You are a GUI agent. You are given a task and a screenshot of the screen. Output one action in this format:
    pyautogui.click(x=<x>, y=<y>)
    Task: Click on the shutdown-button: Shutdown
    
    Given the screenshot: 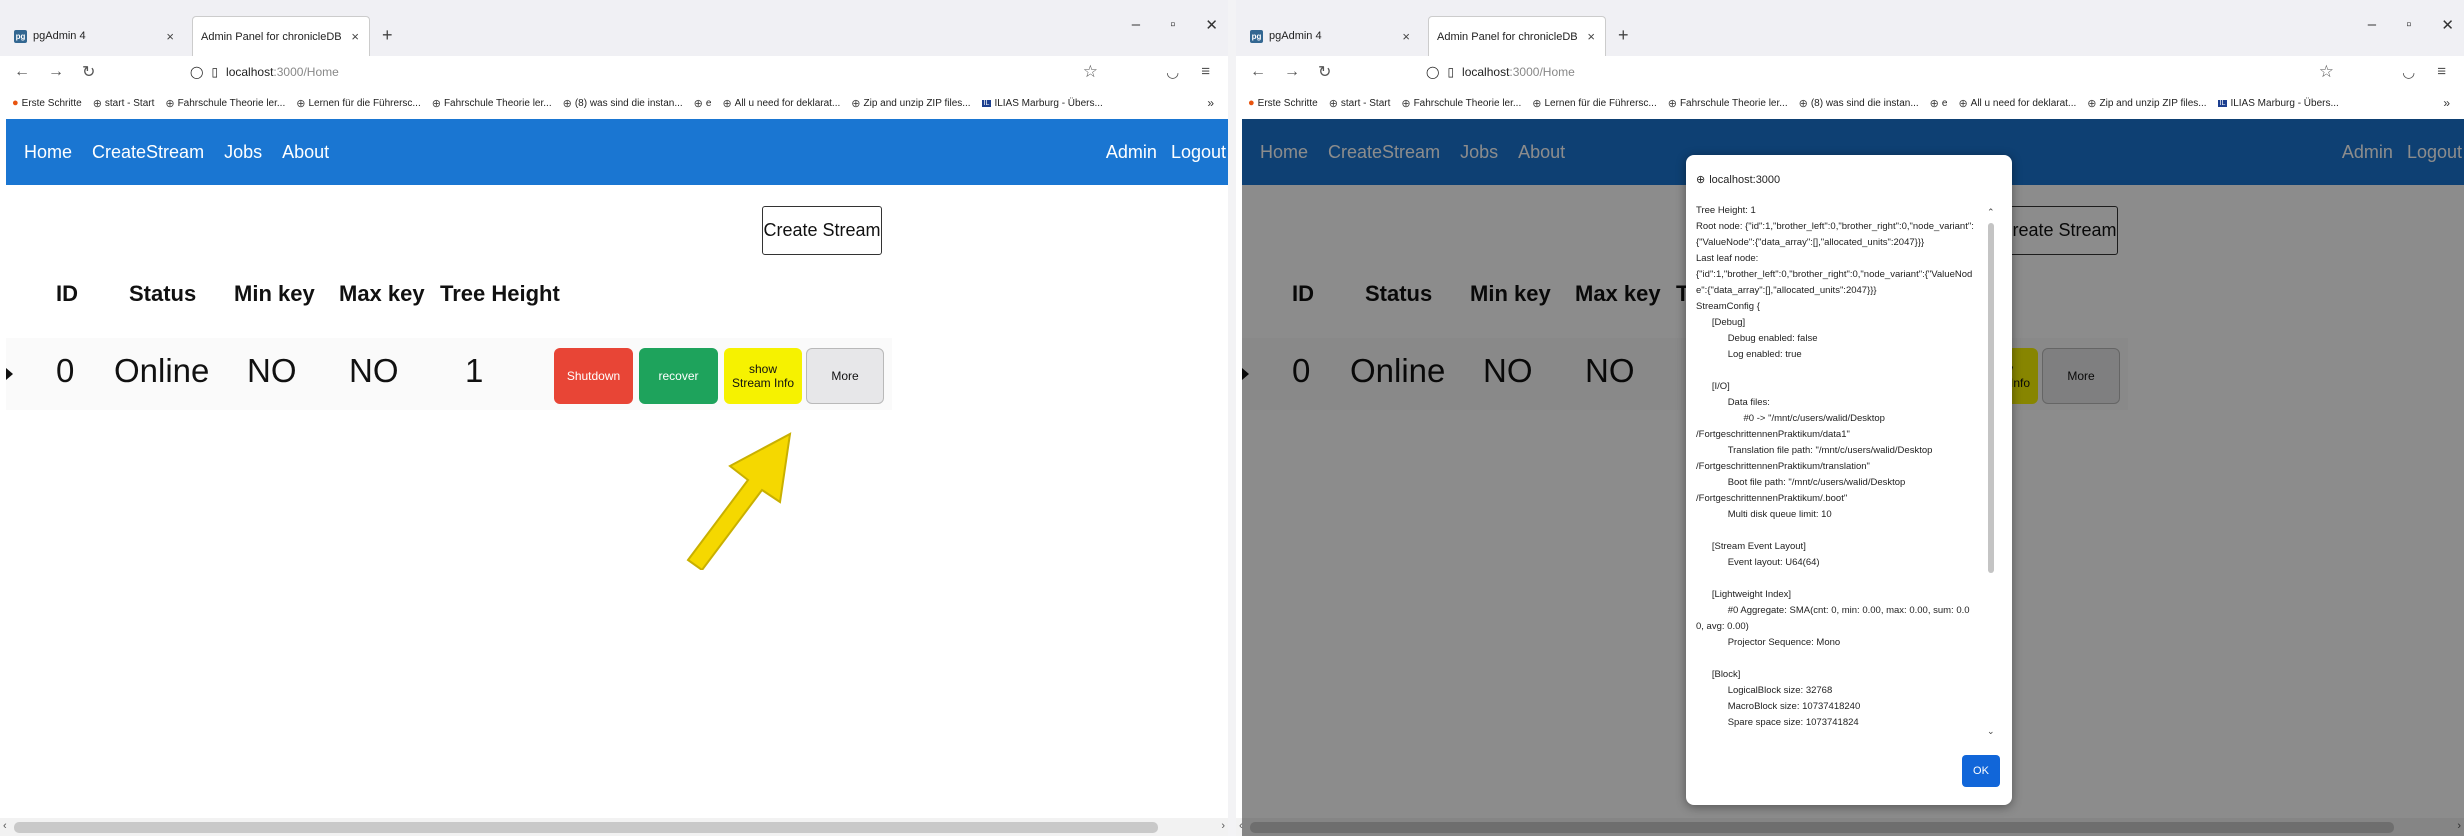 What is the action you would take?
    pyautogui.click(x=593, y=376)
    